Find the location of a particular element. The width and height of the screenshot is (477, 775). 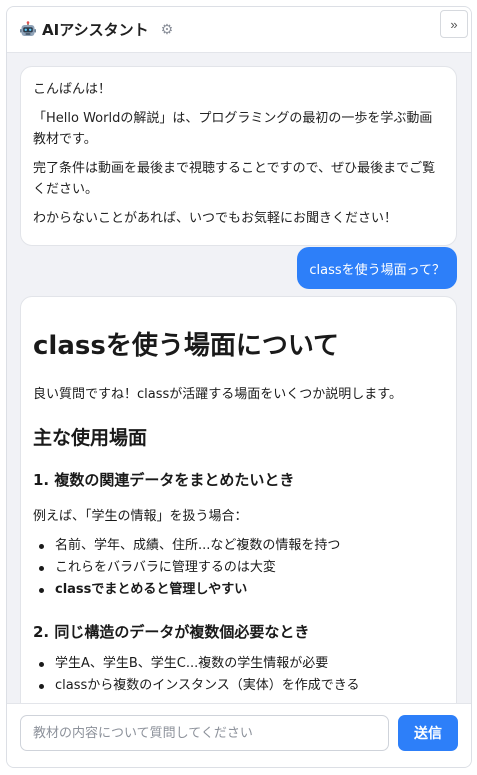

chat-header: AIアシスタント ⚙ » is located at coordinates (239, 30).